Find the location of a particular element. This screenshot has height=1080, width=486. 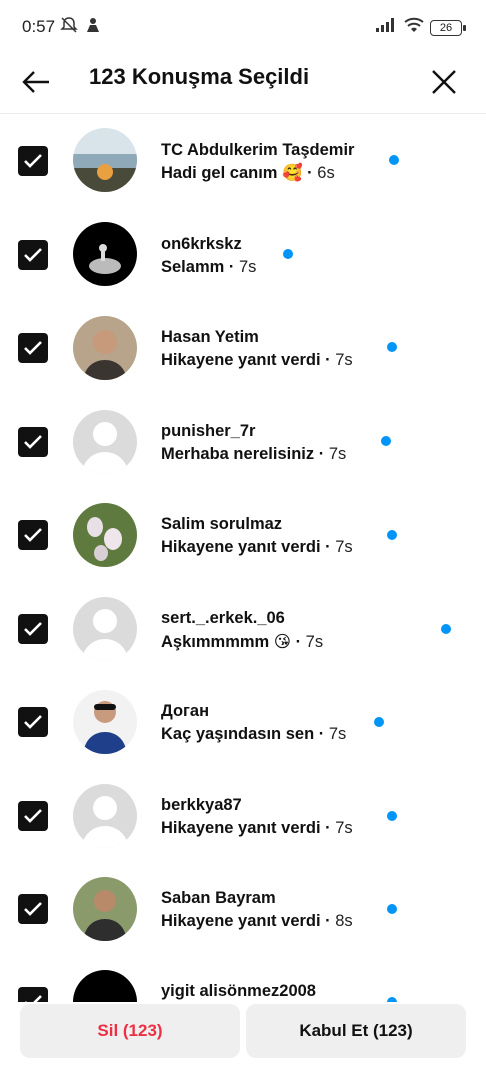

status-time: 0:57 is located at coordinates (39, 26).